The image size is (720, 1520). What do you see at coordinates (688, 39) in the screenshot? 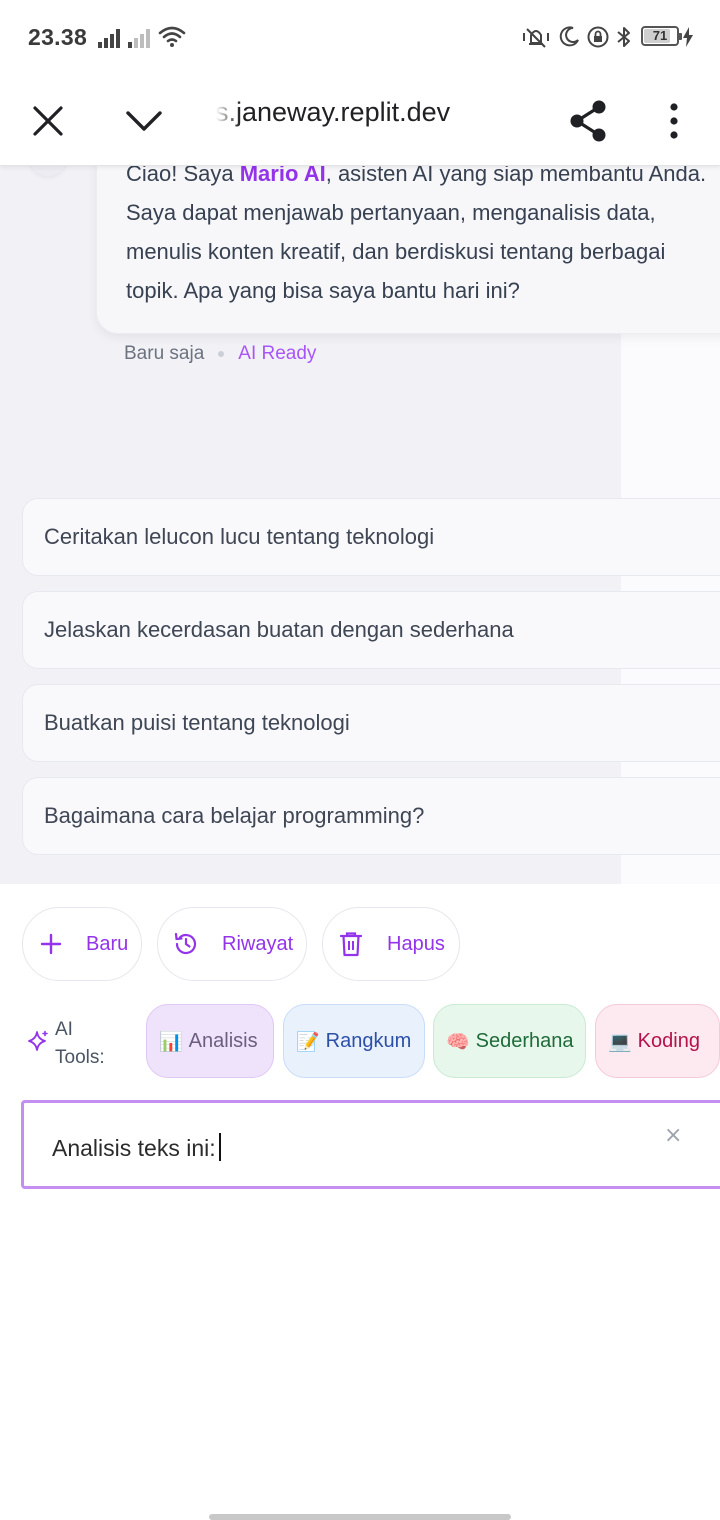
I see `charging-icon` at bounding box center [688, 39].